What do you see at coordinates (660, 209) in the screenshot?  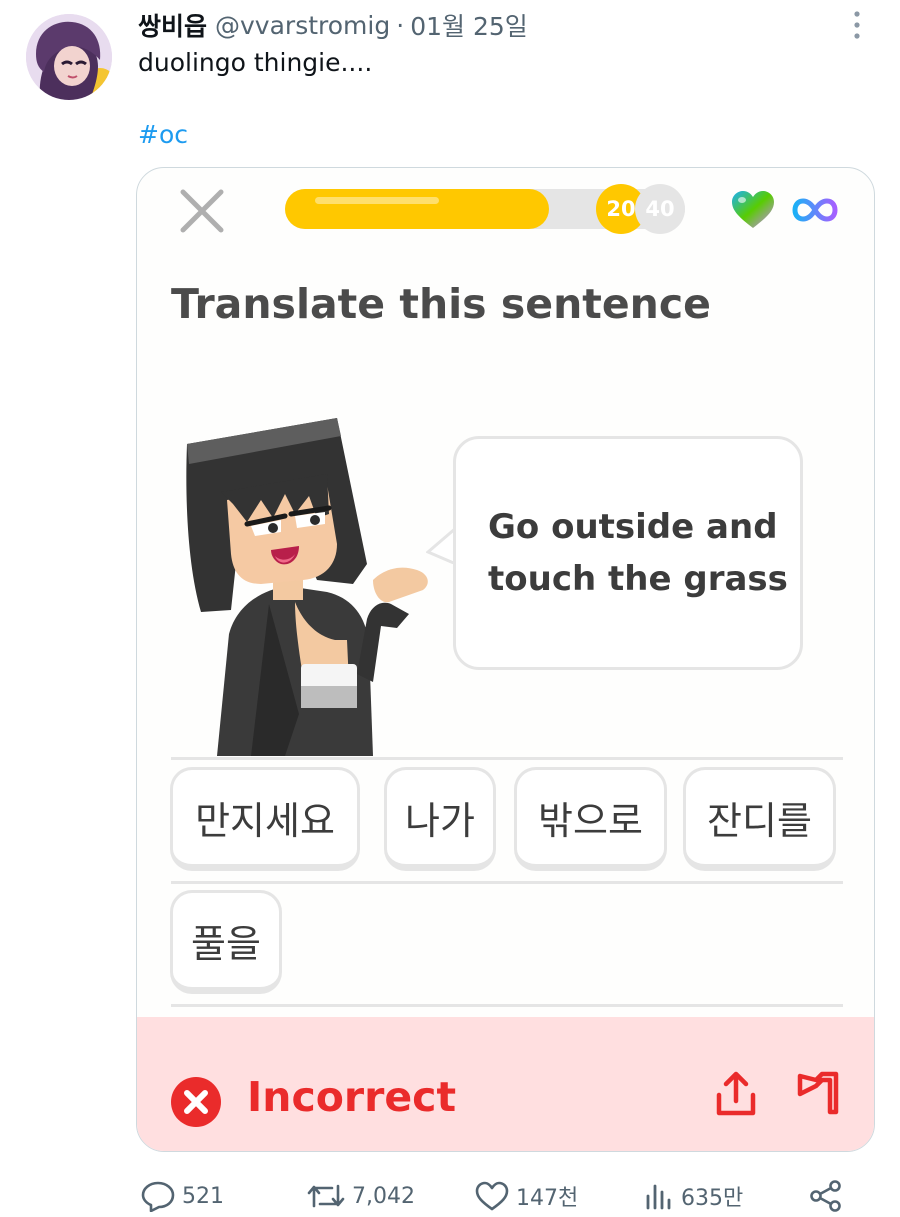 I see `progress-marker-40: 40` at bounding box center [660, 209].